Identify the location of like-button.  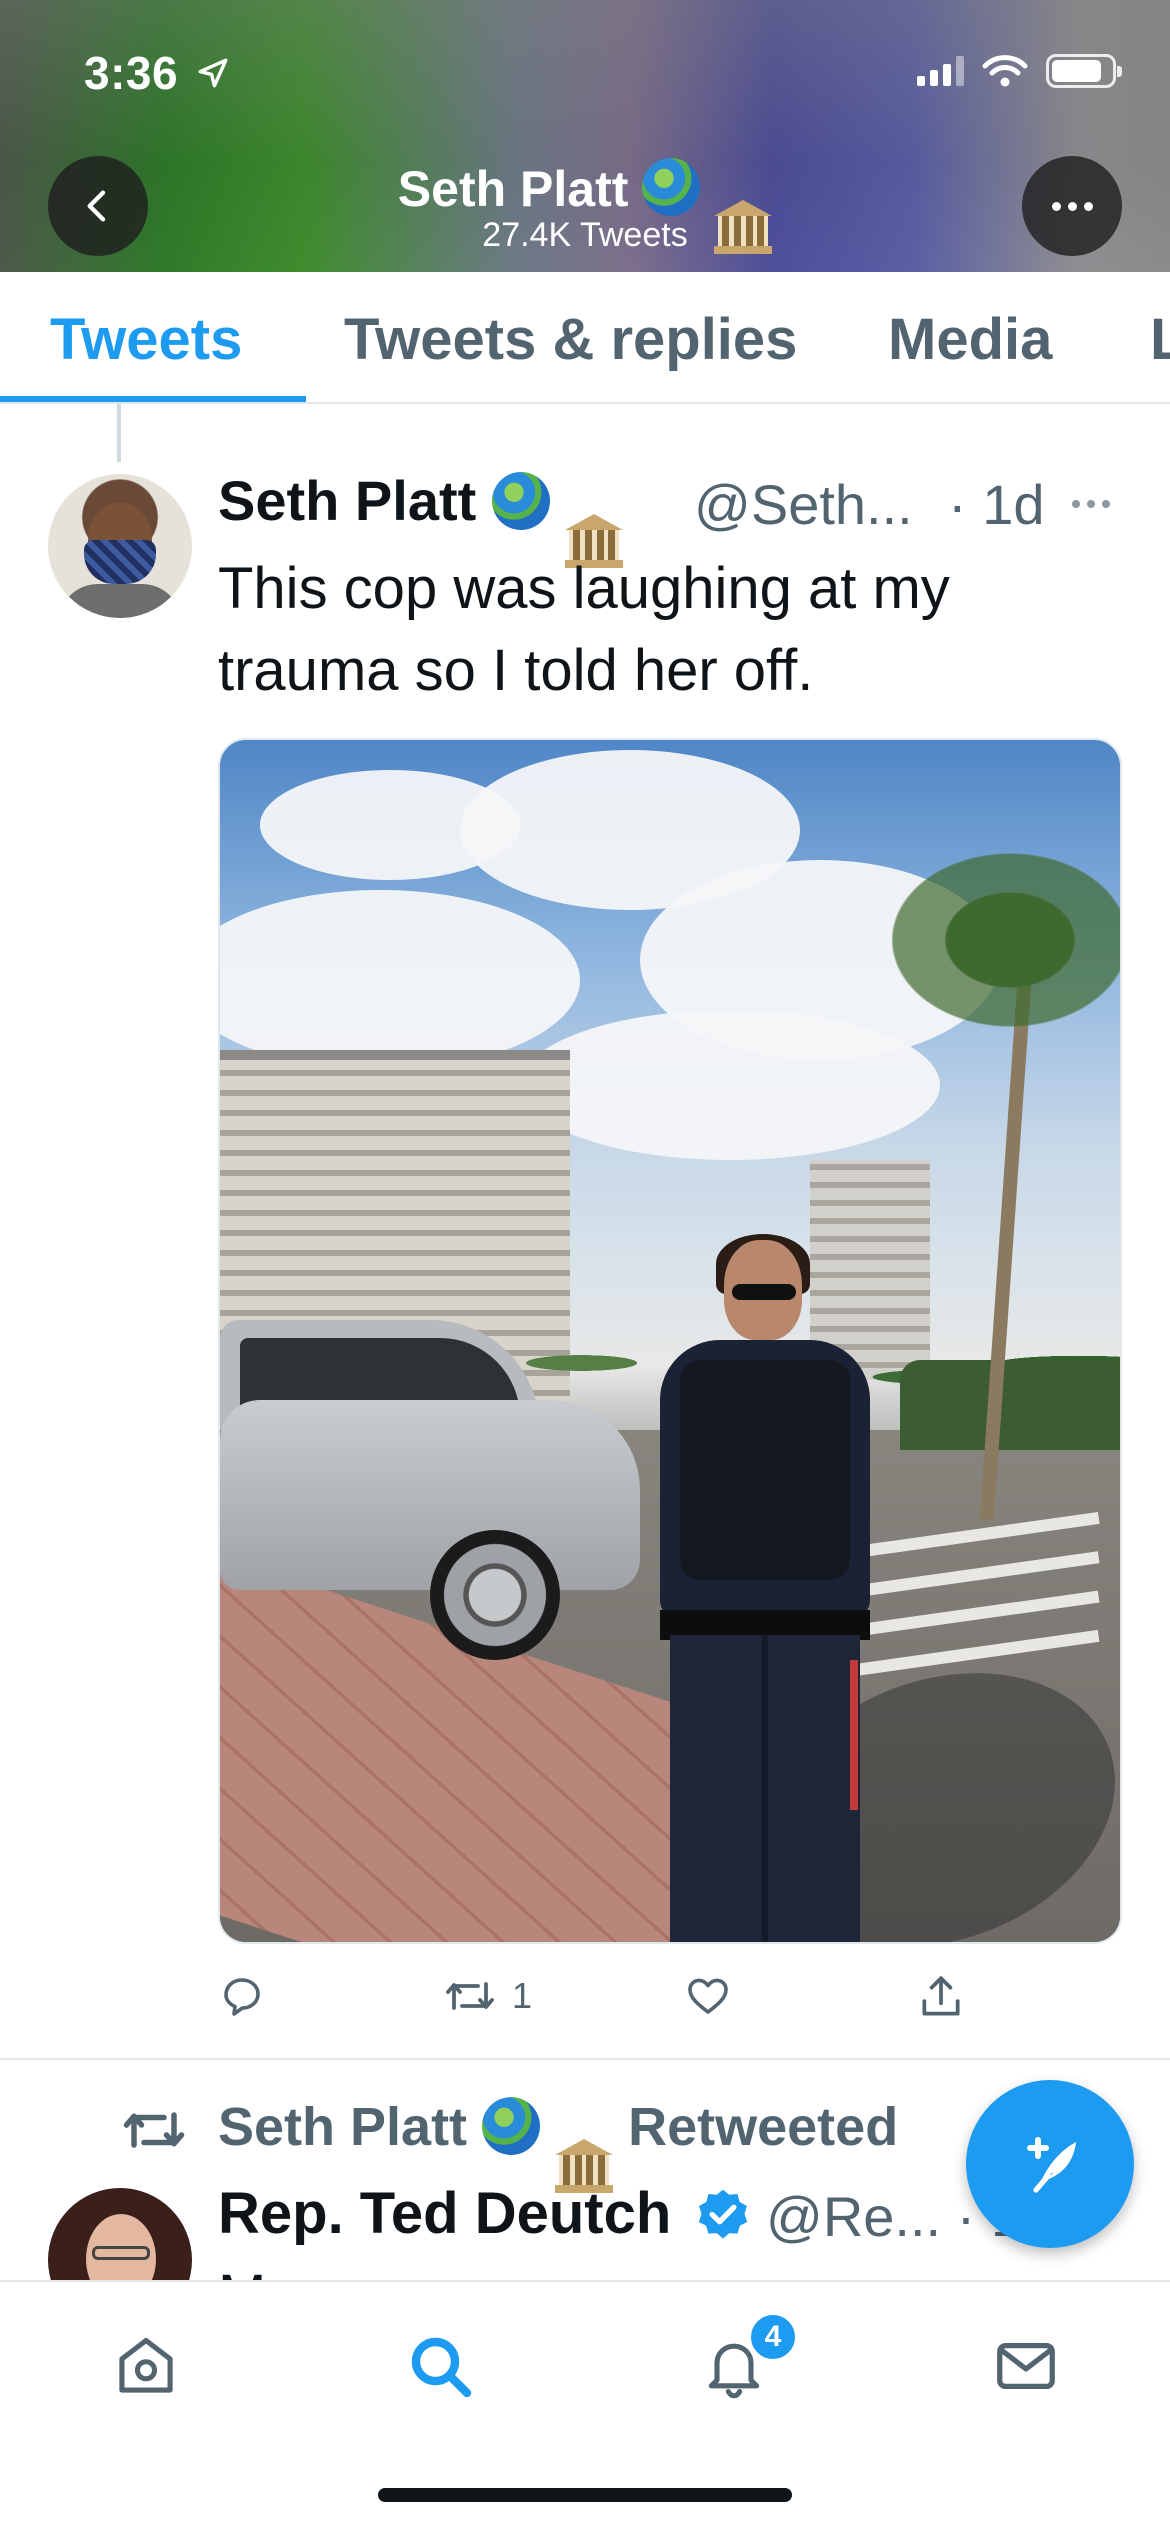
(716, 1996).